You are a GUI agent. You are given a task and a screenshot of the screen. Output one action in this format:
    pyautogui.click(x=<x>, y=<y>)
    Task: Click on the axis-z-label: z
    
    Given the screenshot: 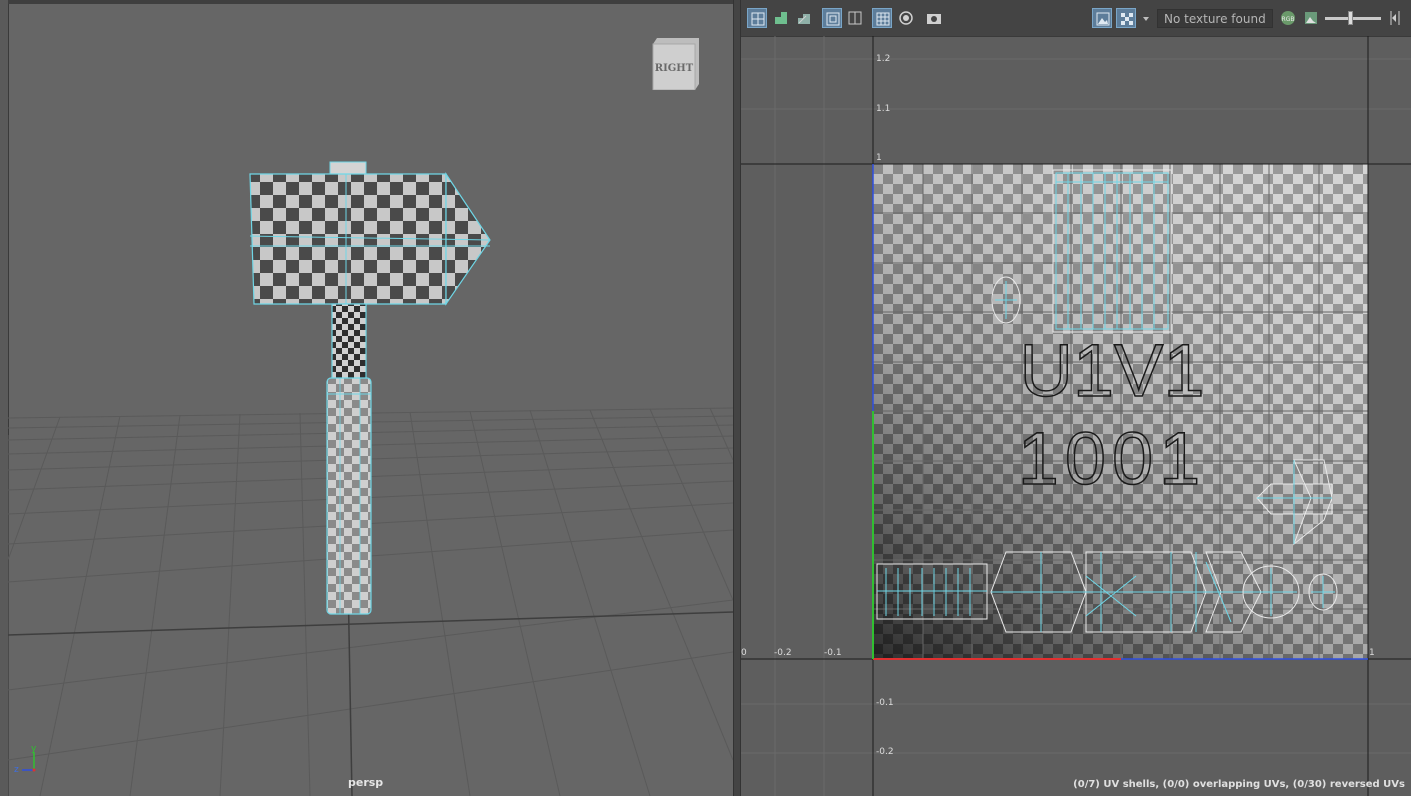 What is the action you would take?
    pyautogui.click(x=16, y=770)
    